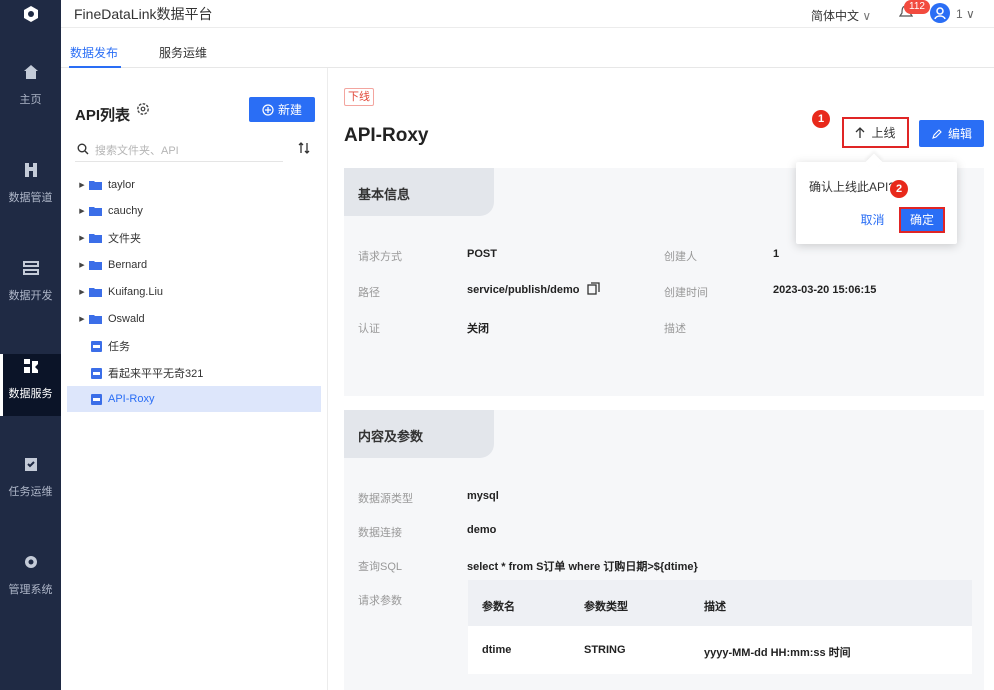 The height and width of the screenshot is (690, 994). What do you see at coordinates (380, 601) in the screenshot?
I see `field-label: 请求参数` at bounding box center [380, 601].